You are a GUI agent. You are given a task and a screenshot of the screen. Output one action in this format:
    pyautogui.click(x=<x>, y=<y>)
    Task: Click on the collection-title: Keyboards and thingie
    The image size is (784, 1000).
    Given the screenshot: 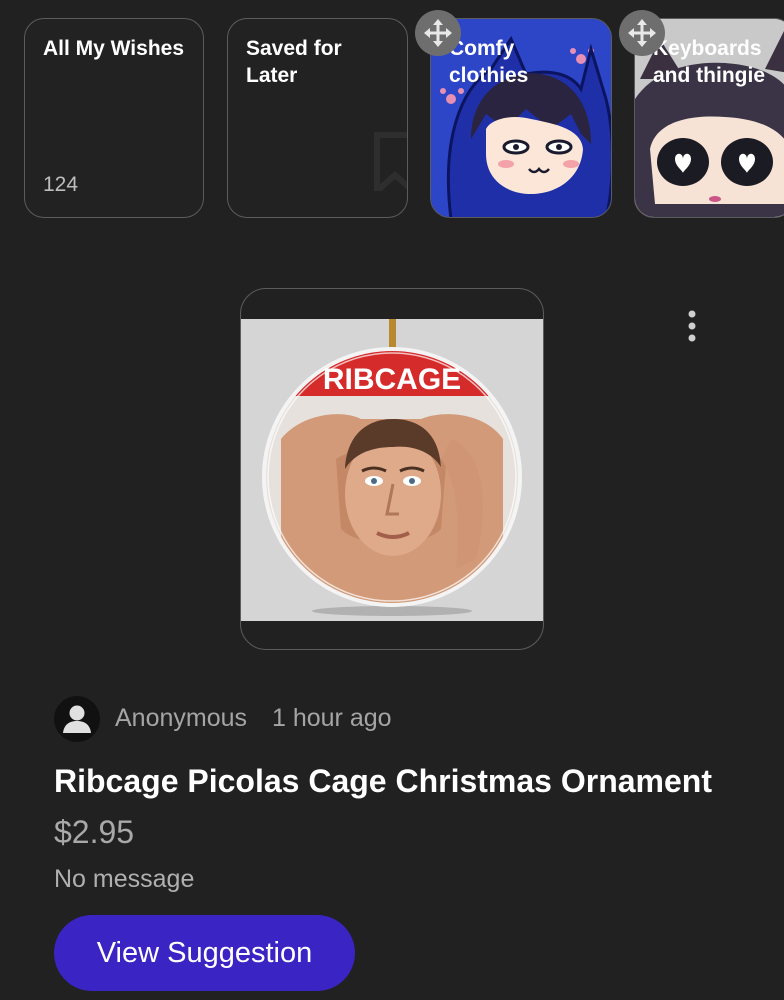 What is the action you would take?
    pyautogui.click(x=709, y=62)
    